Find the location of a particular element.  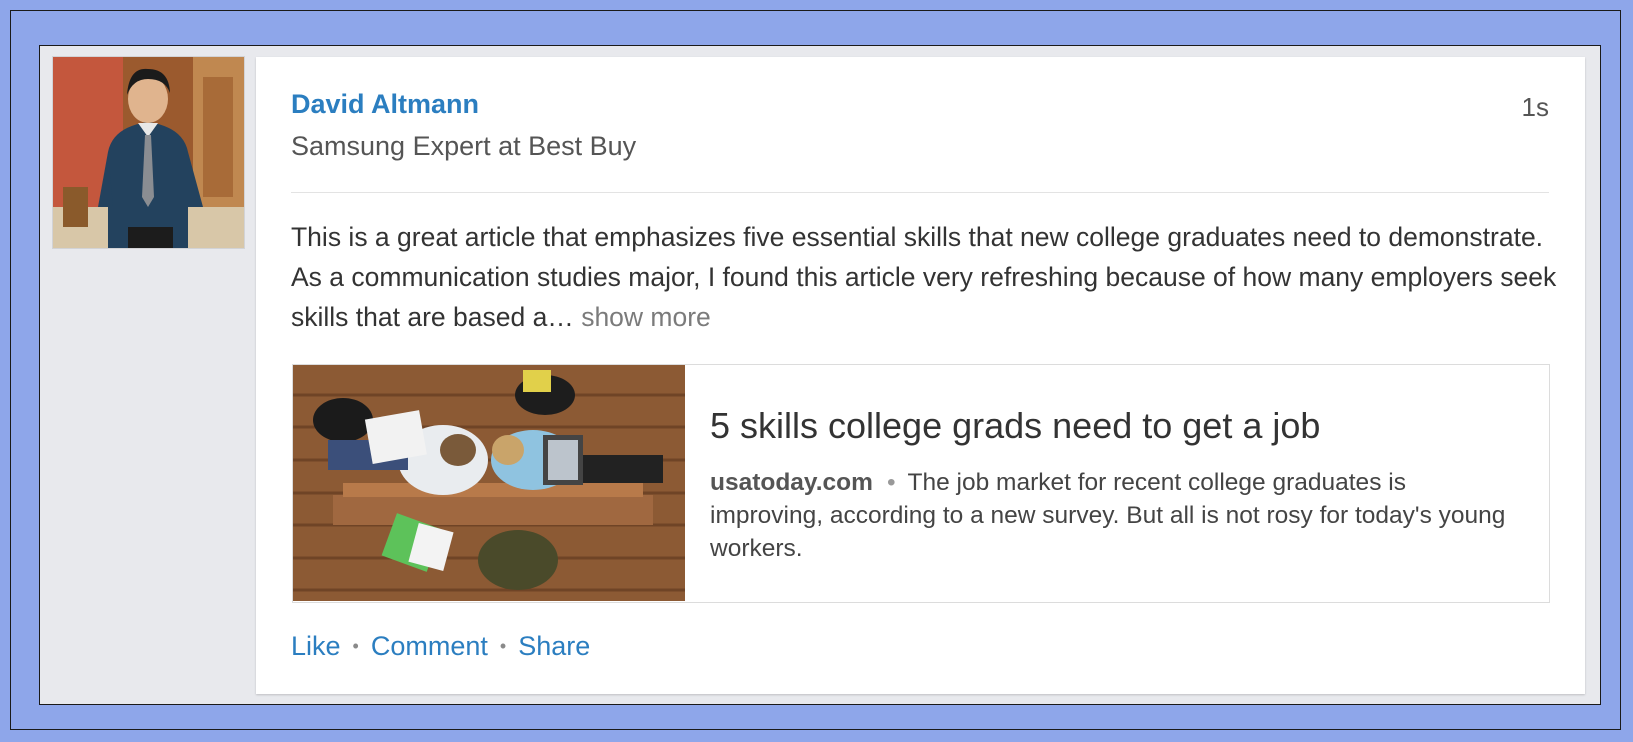

post-timestamp: 1s is located at coordinates (1535, 107).